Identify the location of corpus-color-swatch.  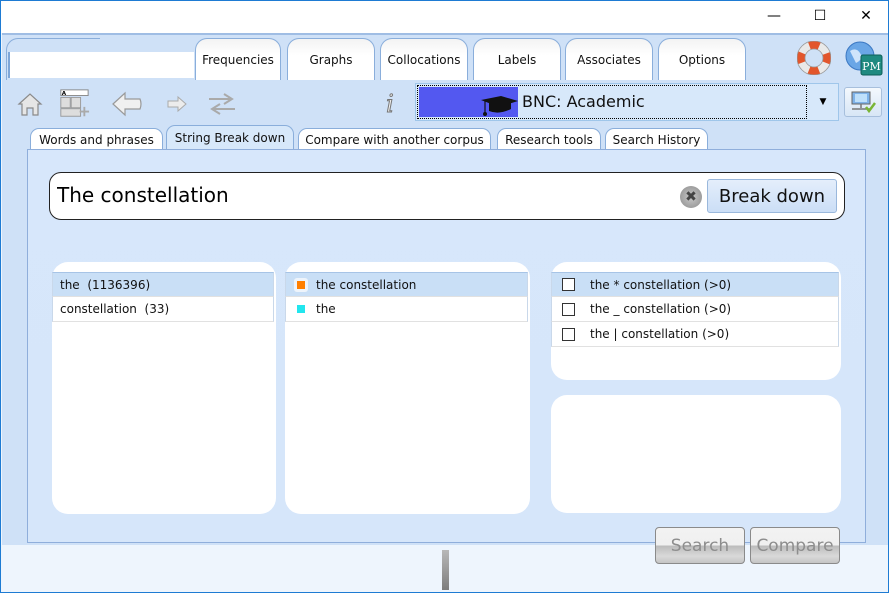
(468, 102).